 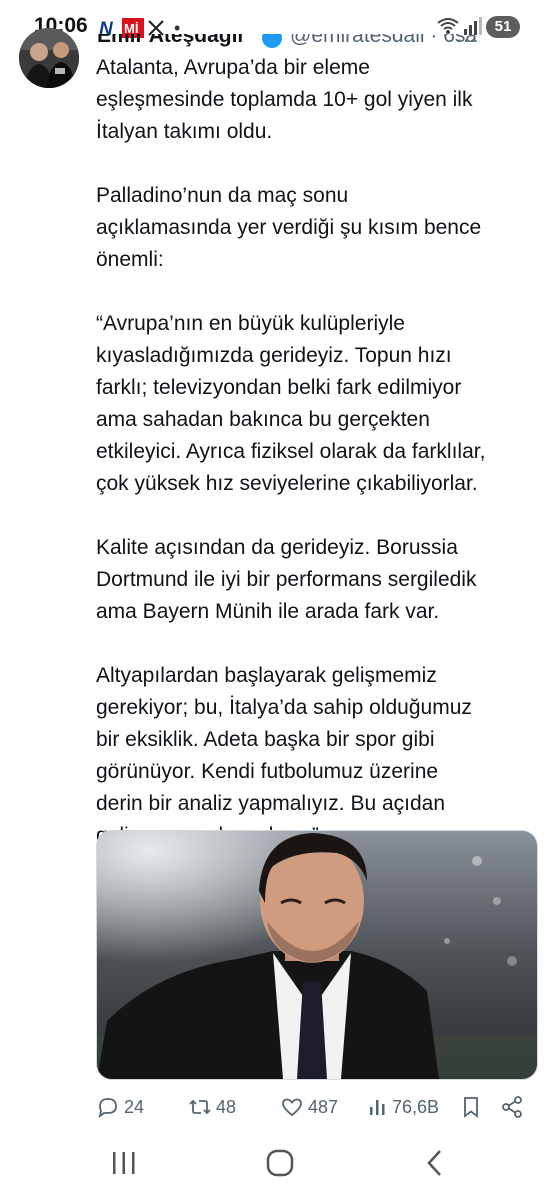 What do you see at coordinates (222, 195) in the screenshot?
I see `tweet-line: Palladino’nun da maç sonu` at bounding box center [222, 195].